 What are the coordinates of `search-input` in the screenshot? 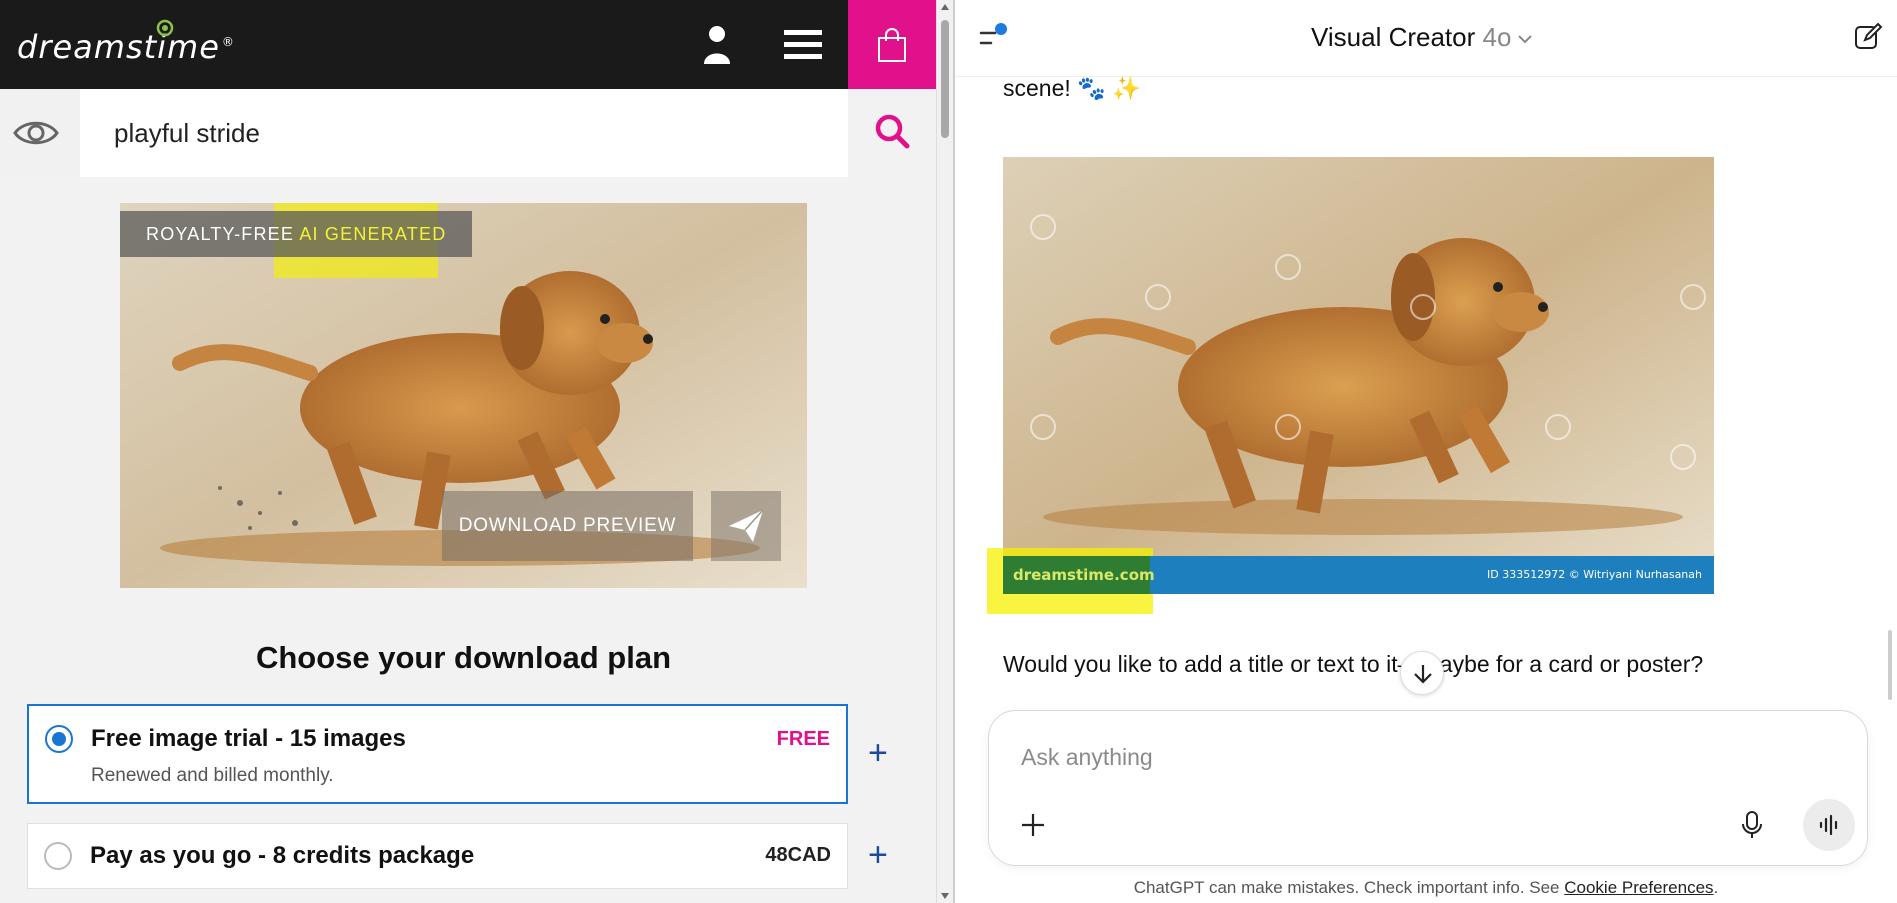 It's located at (464, 133).